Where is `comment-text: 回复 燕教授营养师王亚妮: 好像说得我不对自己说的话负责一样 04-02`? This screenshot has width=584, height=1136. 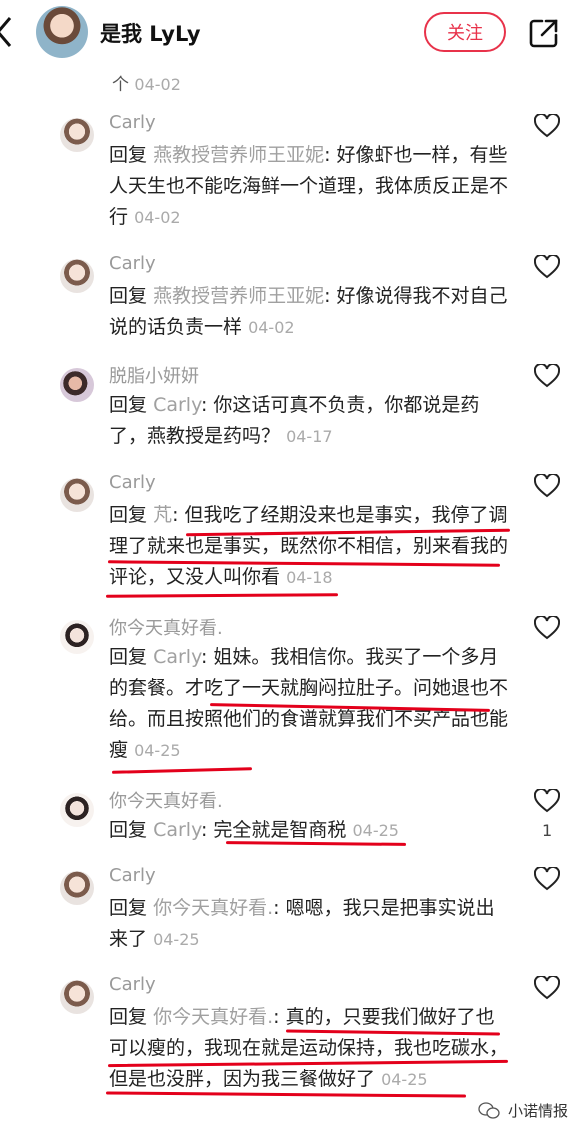
comment-text: 回复 燕教授营养师王亚妮: 好像说得我不对自己说的话负责一样 04-02 is located at coordinates (309, 312).